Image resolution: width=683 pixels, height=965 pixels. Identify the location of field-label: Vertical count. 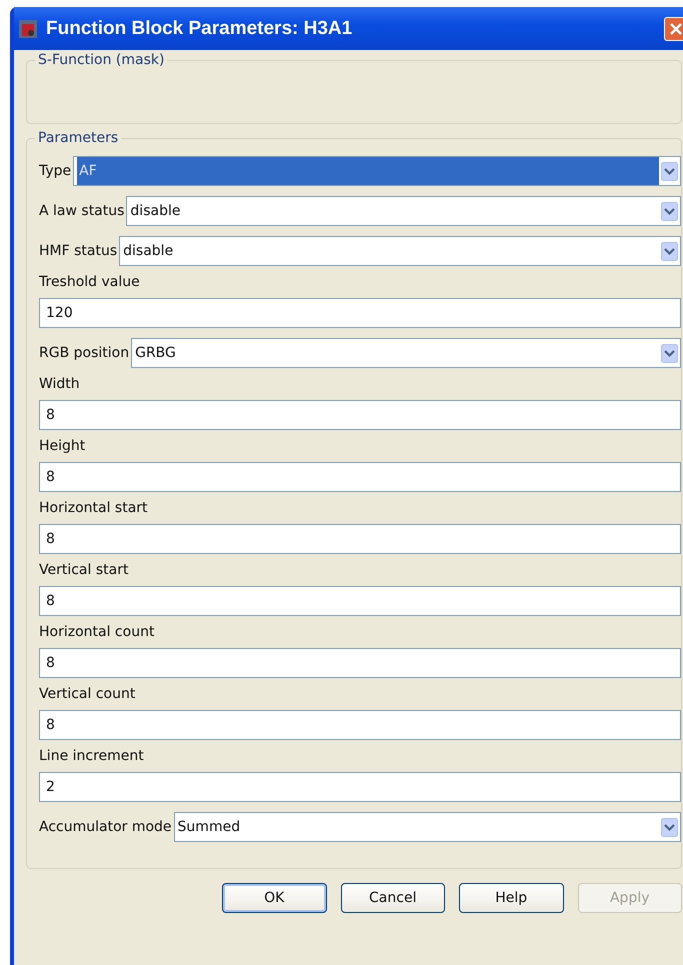
(87, 694).